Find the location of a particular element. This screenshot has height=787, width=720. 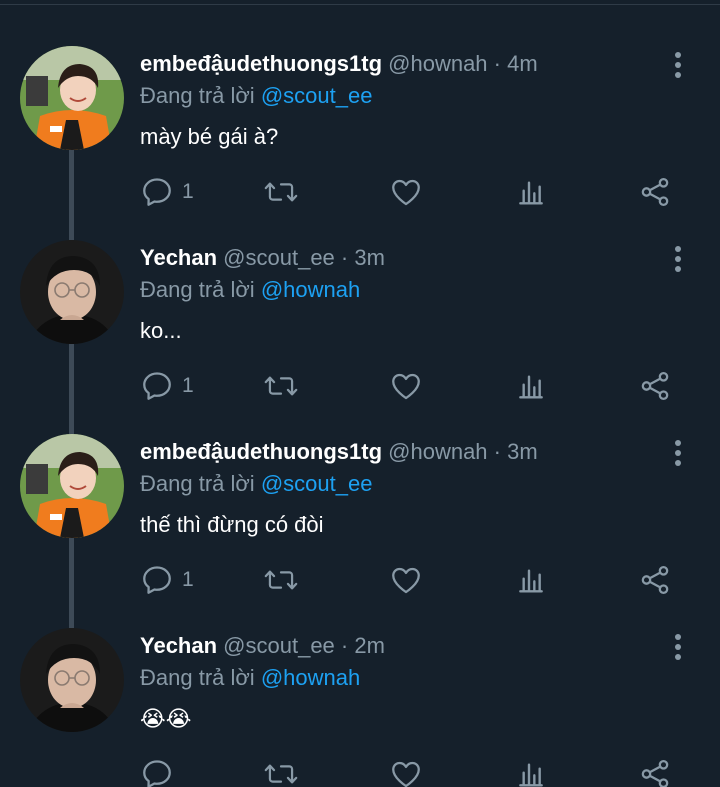

replying-to-line: Đang trả lời @hownah is located at coordinates (250, 678).